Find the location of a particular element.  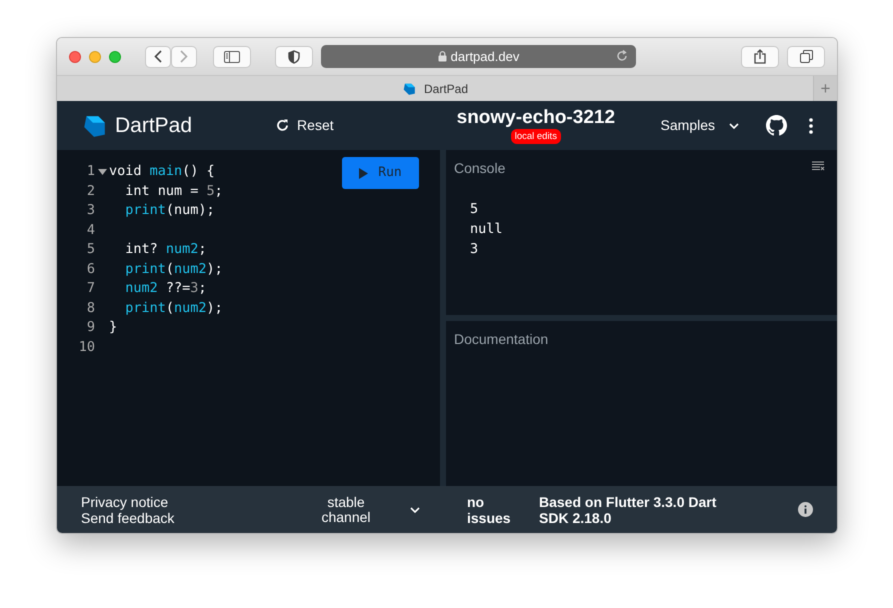

line-number: 1 is located at coordinates (90, 171).